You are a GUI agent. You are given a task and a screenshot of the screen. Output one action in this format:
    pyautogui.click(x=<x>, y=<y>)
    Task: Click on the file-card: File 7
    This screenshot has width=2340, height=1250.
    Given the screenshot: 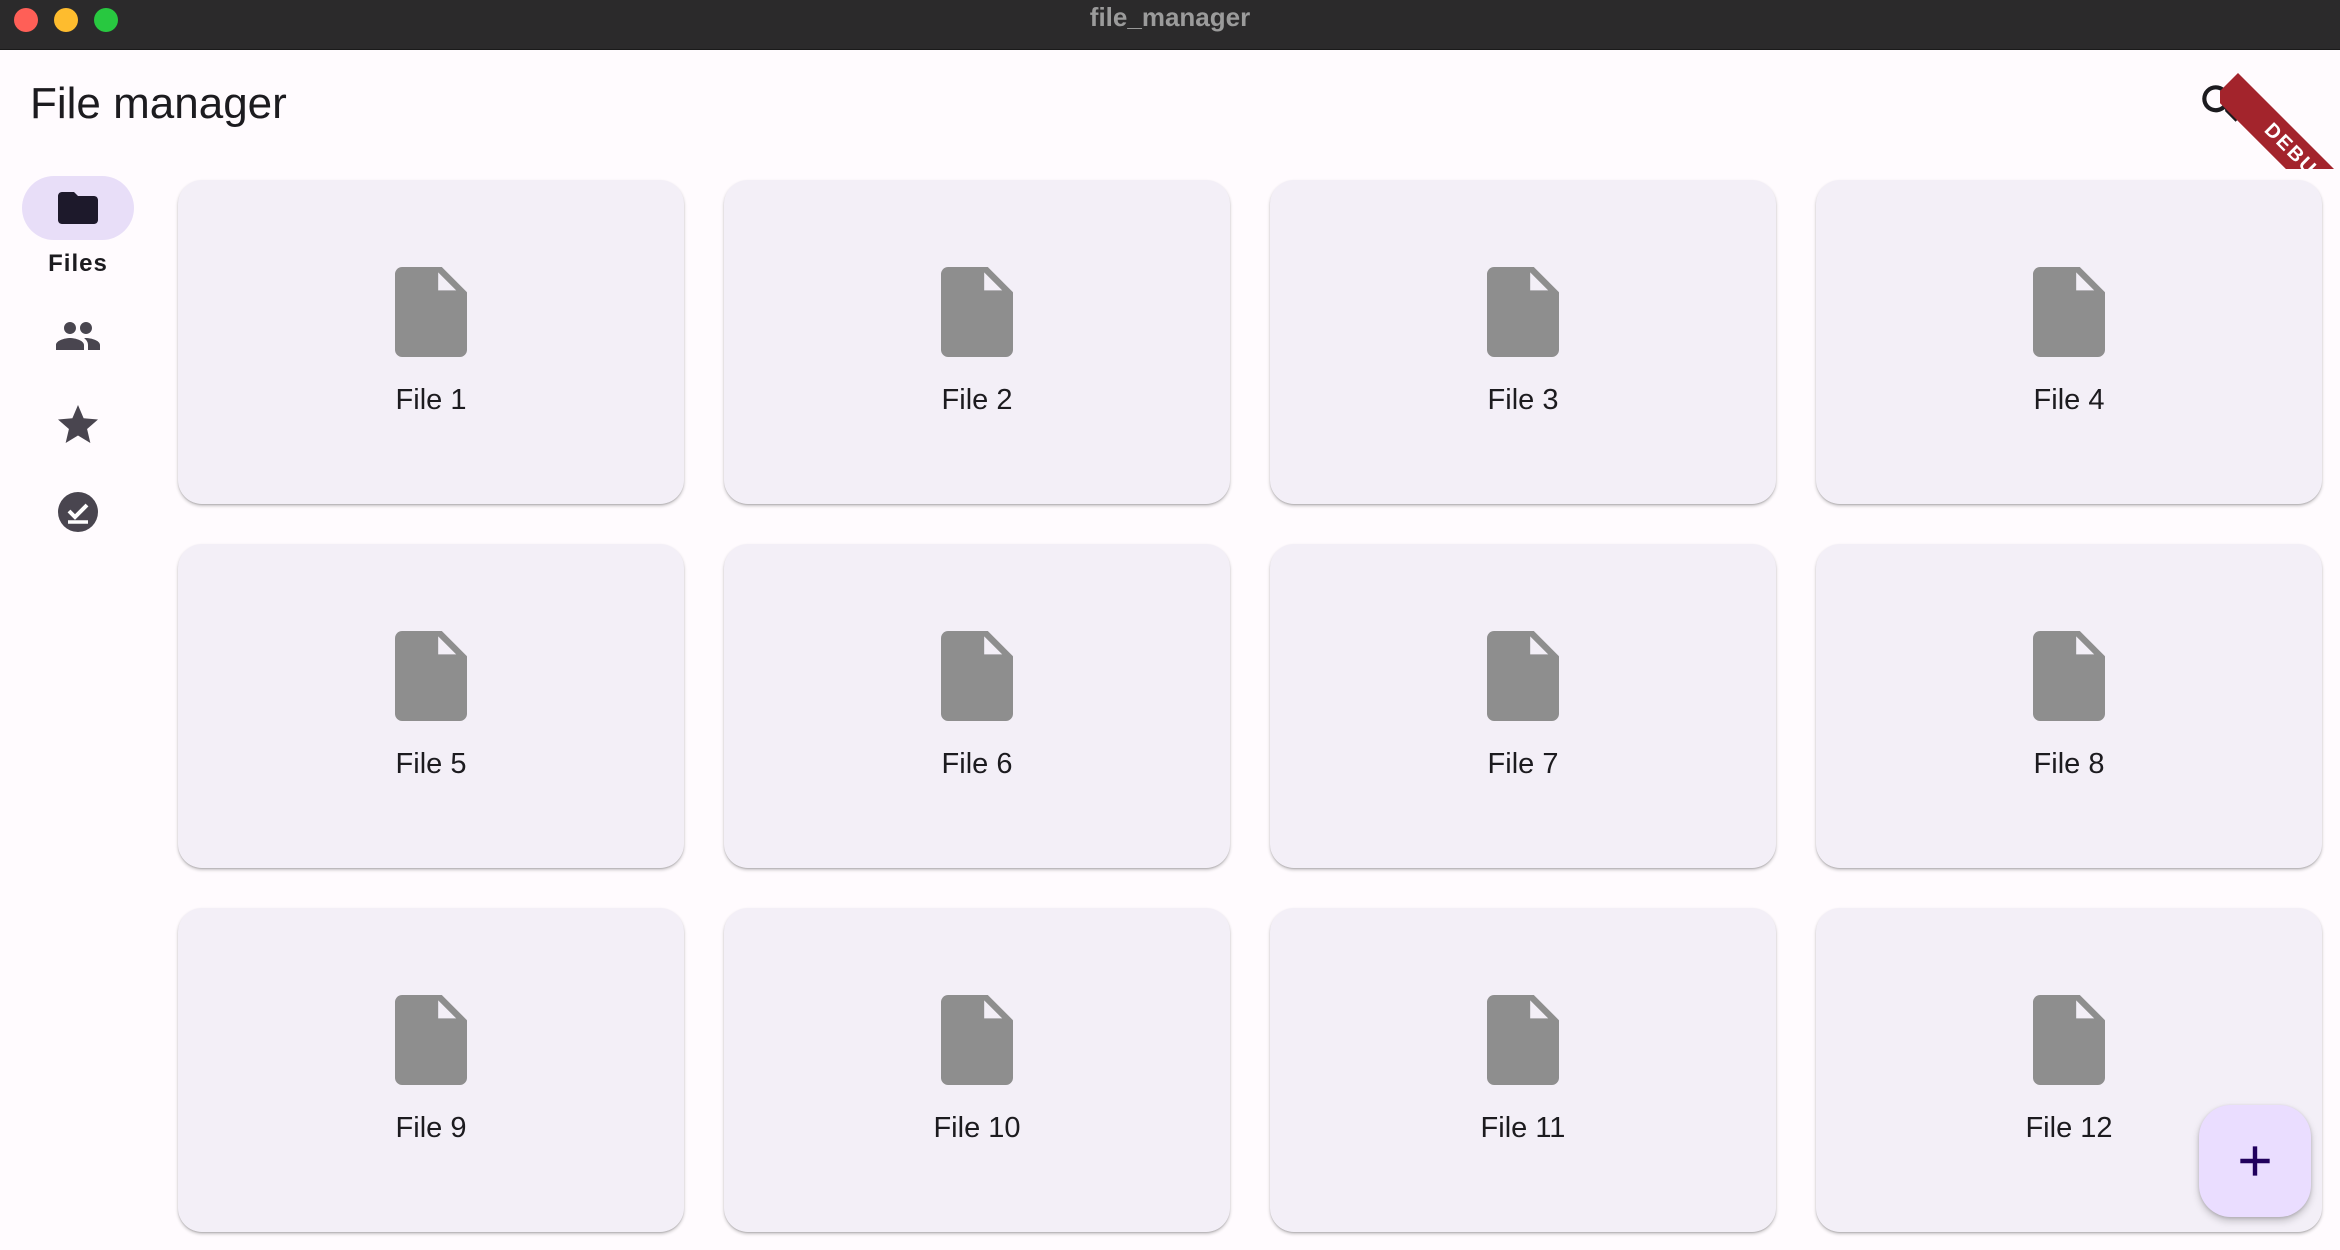 What is the action you would take?
    pyautogui.click(x=1523, y=706)
    